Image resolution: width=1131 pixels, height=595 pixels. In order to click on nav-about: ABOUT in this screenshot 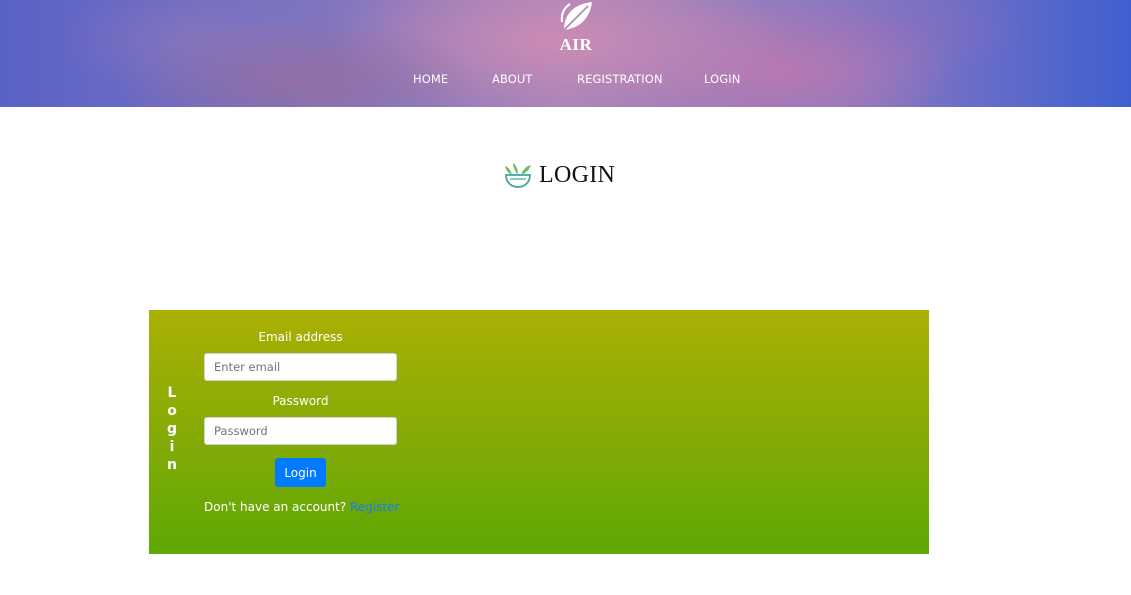, I will do `click(512, 79)`.